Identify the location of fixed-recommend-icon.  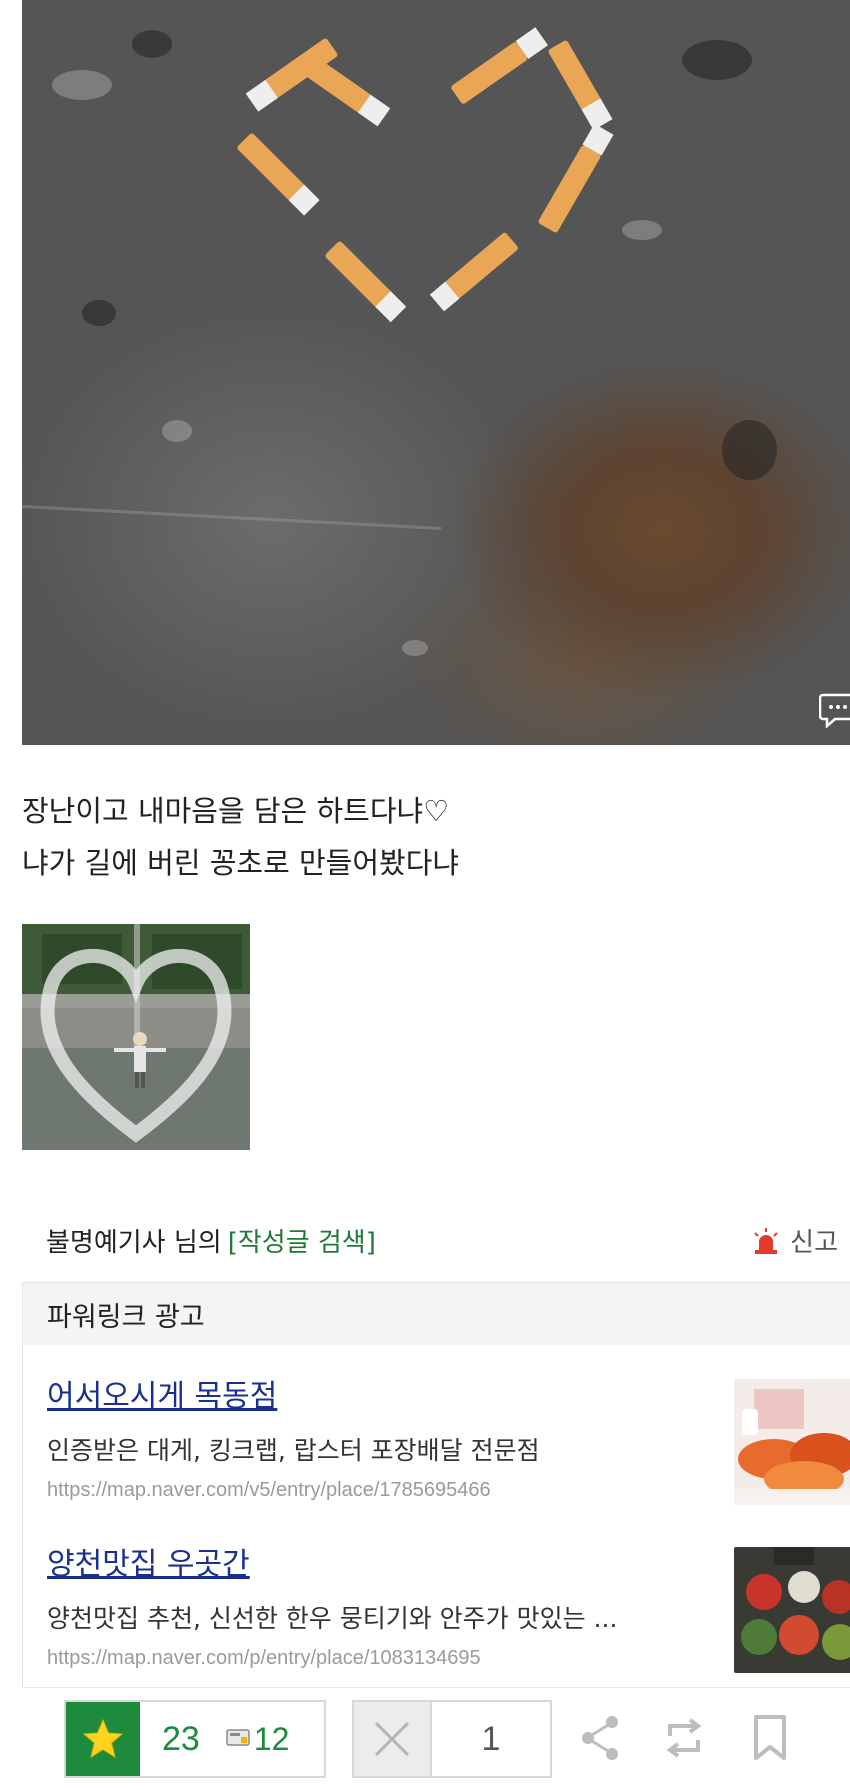
(238, 1739).